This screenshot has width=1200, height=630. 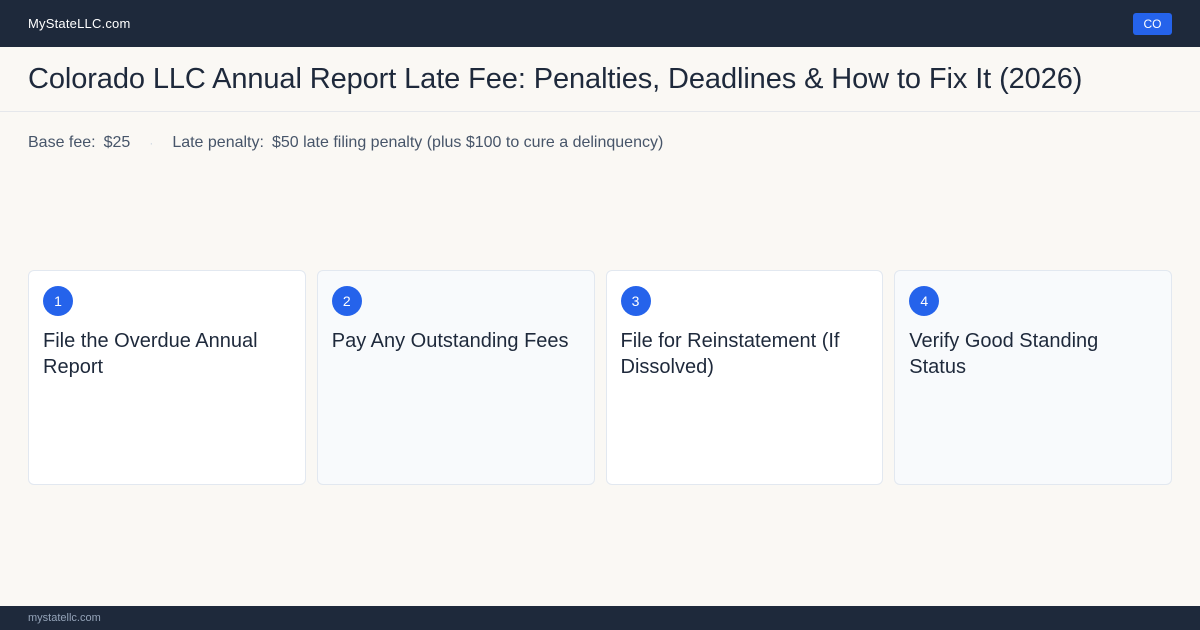 What do you see at coordinates (600, 618) in the screenshot?
I see `footer-bar: mystatellc.com` at bounding box center [600, 618].